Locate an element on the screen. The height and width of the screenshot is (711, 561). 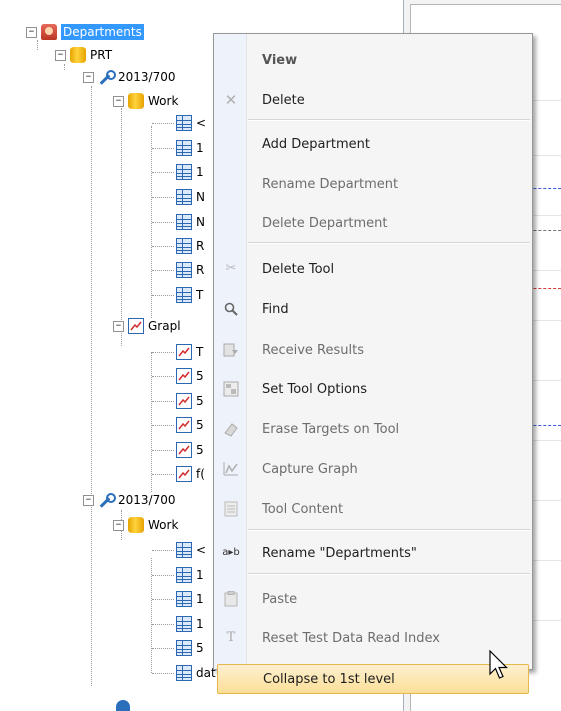
database-icon is located at coordinates (136, 525).